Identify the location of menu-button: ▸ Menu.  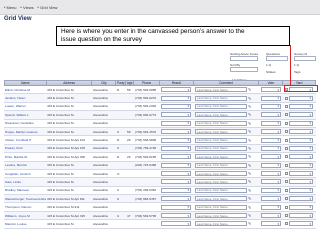
(10, 7).